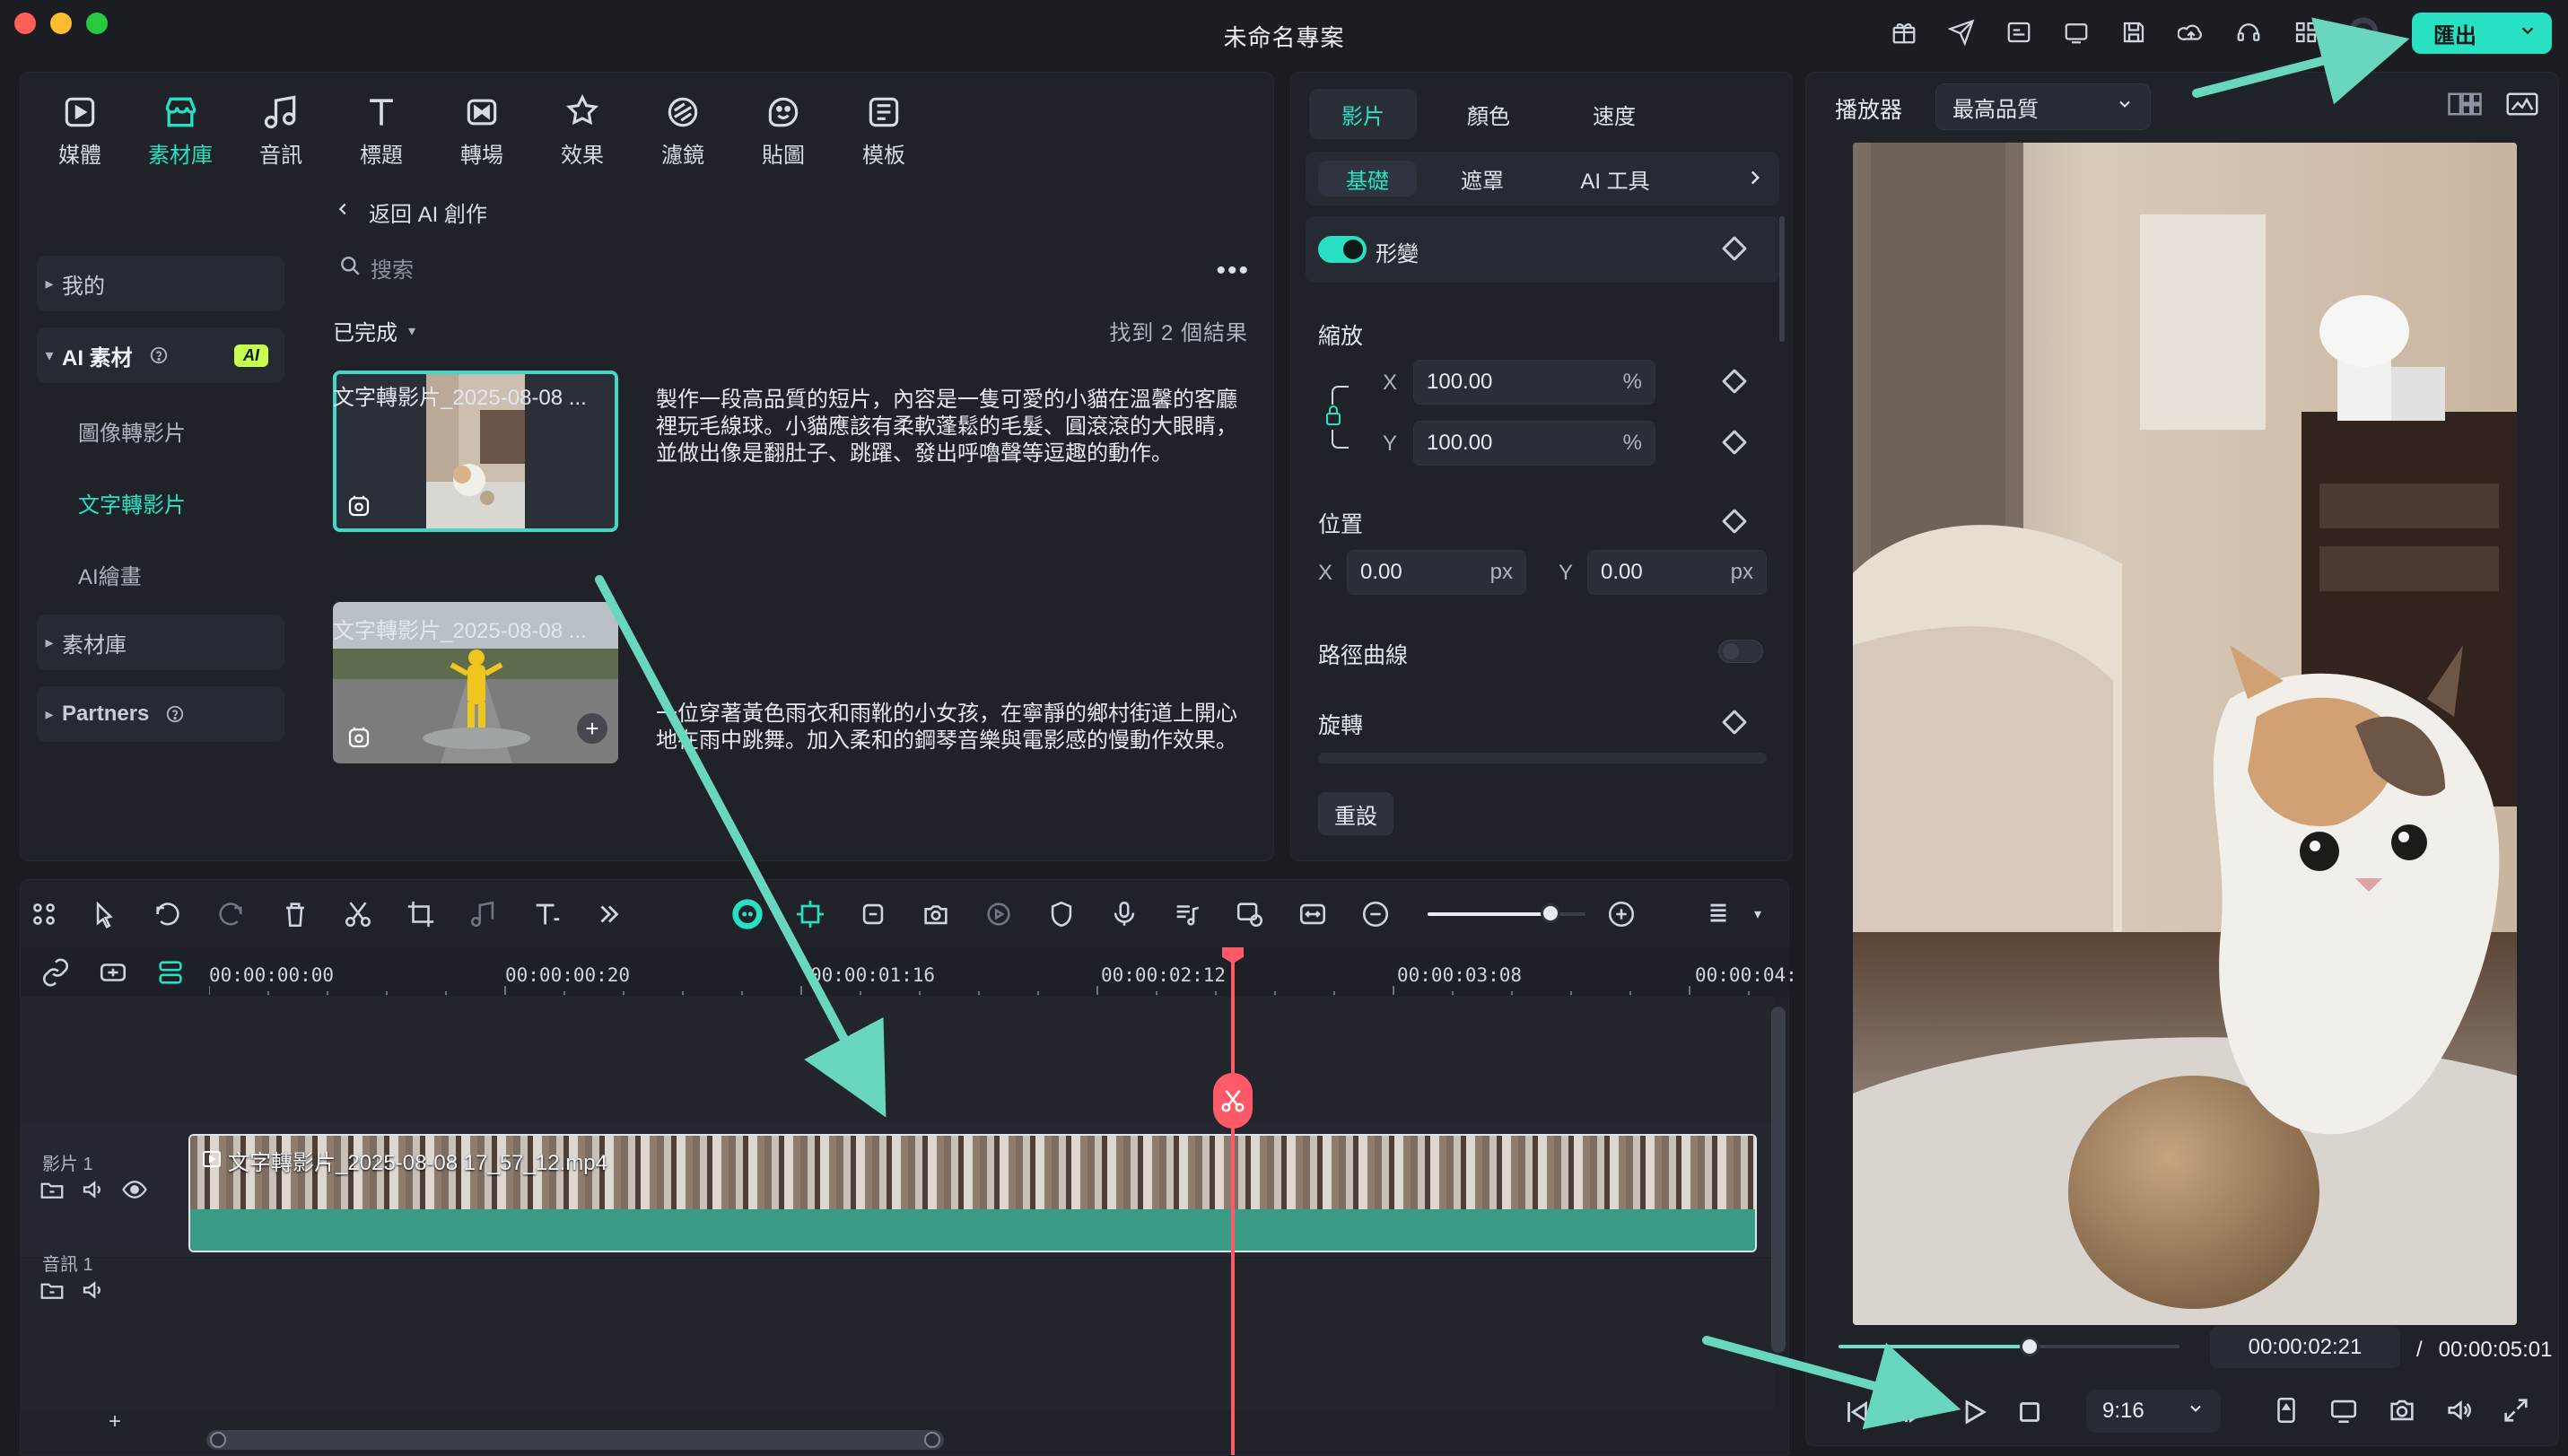  What do you see at coordinates (1915, 1414) in the screenshot?
I see `next-frame-icon` at bounding box center [1915, 1414].